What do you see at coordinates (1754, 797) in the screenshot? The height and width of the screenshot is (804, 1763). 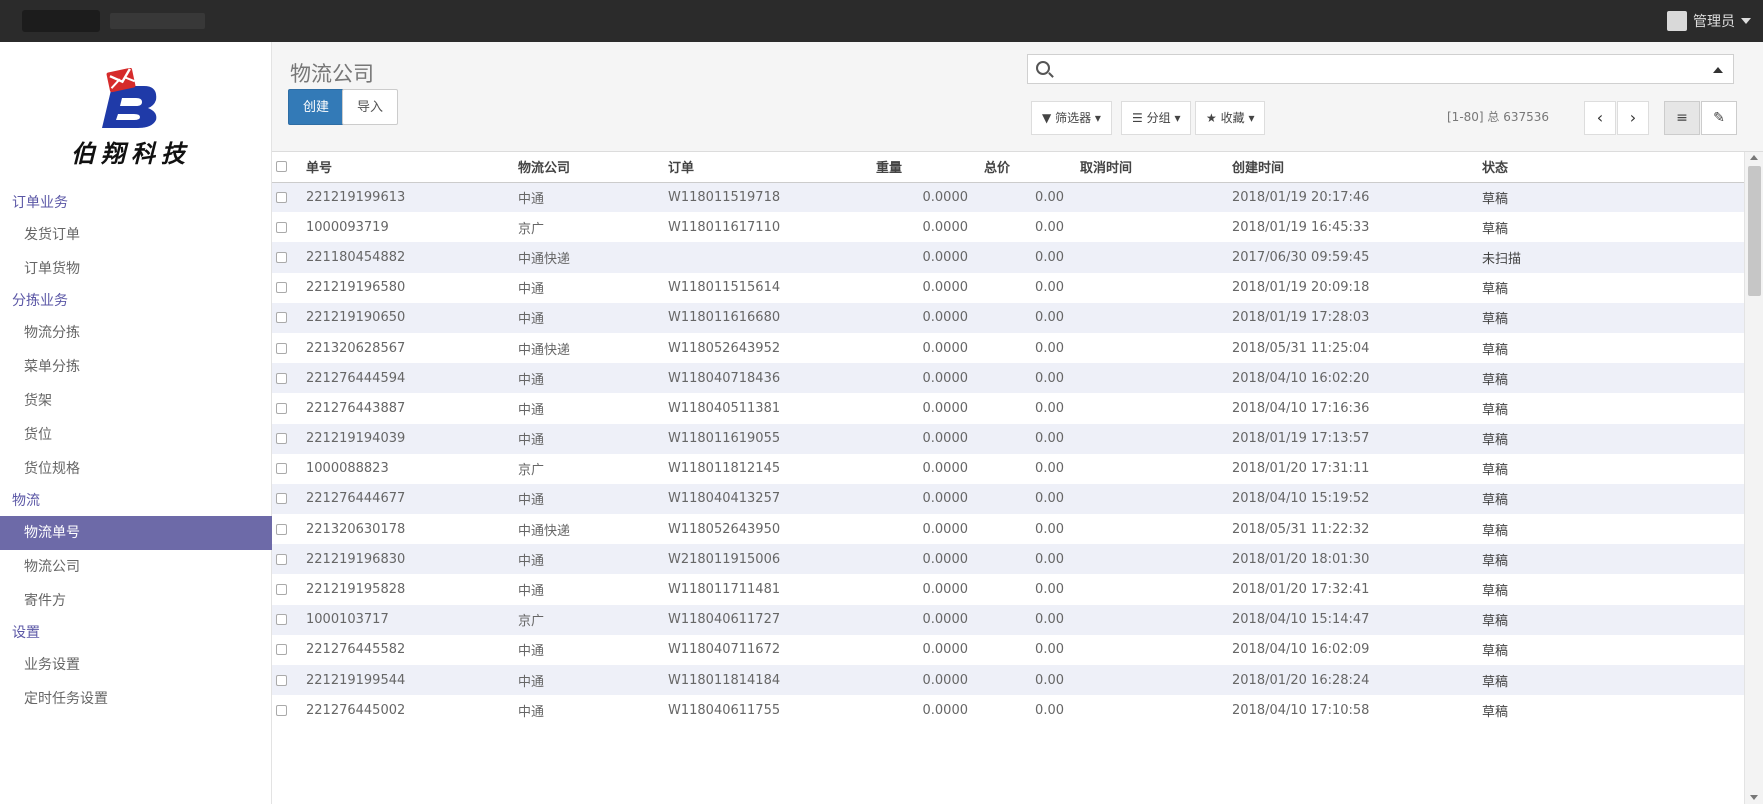 I see `scroll-down-arrow-icon` at bounding box center [1754, 797].